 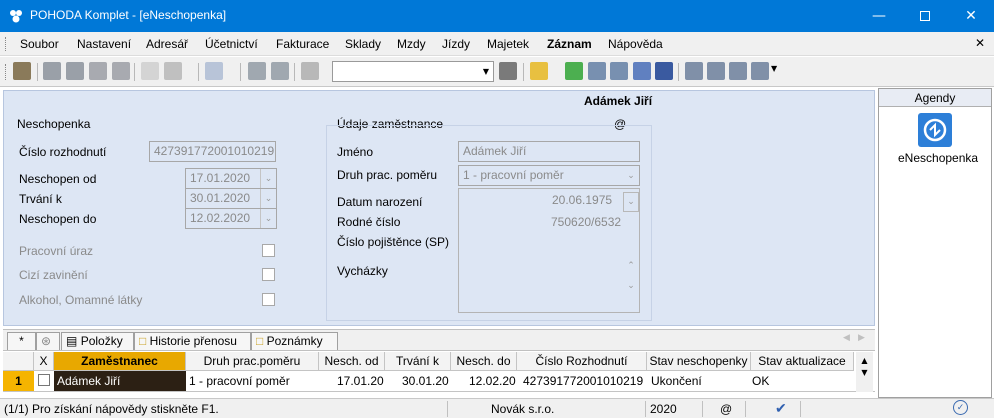 I want to click on menu-adresar: Adresář, so click(x=167, y=44).